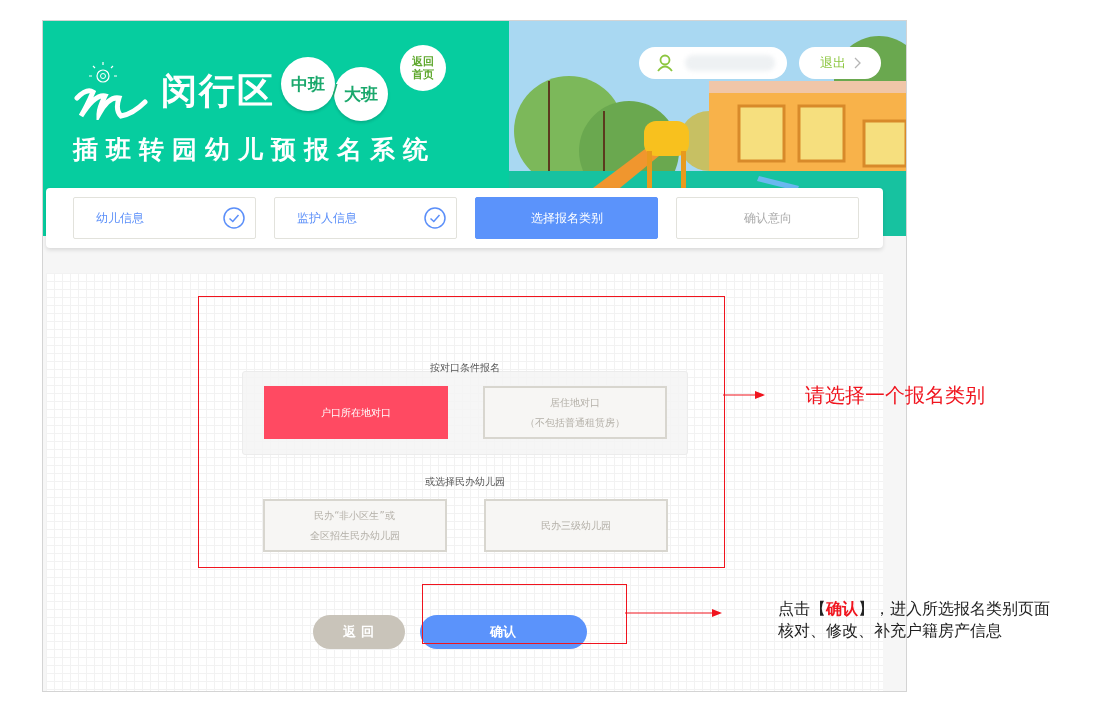  I want to click on category-option: 民办“非小区生”或 全区招生民办幼儿园, so click(354, 525).